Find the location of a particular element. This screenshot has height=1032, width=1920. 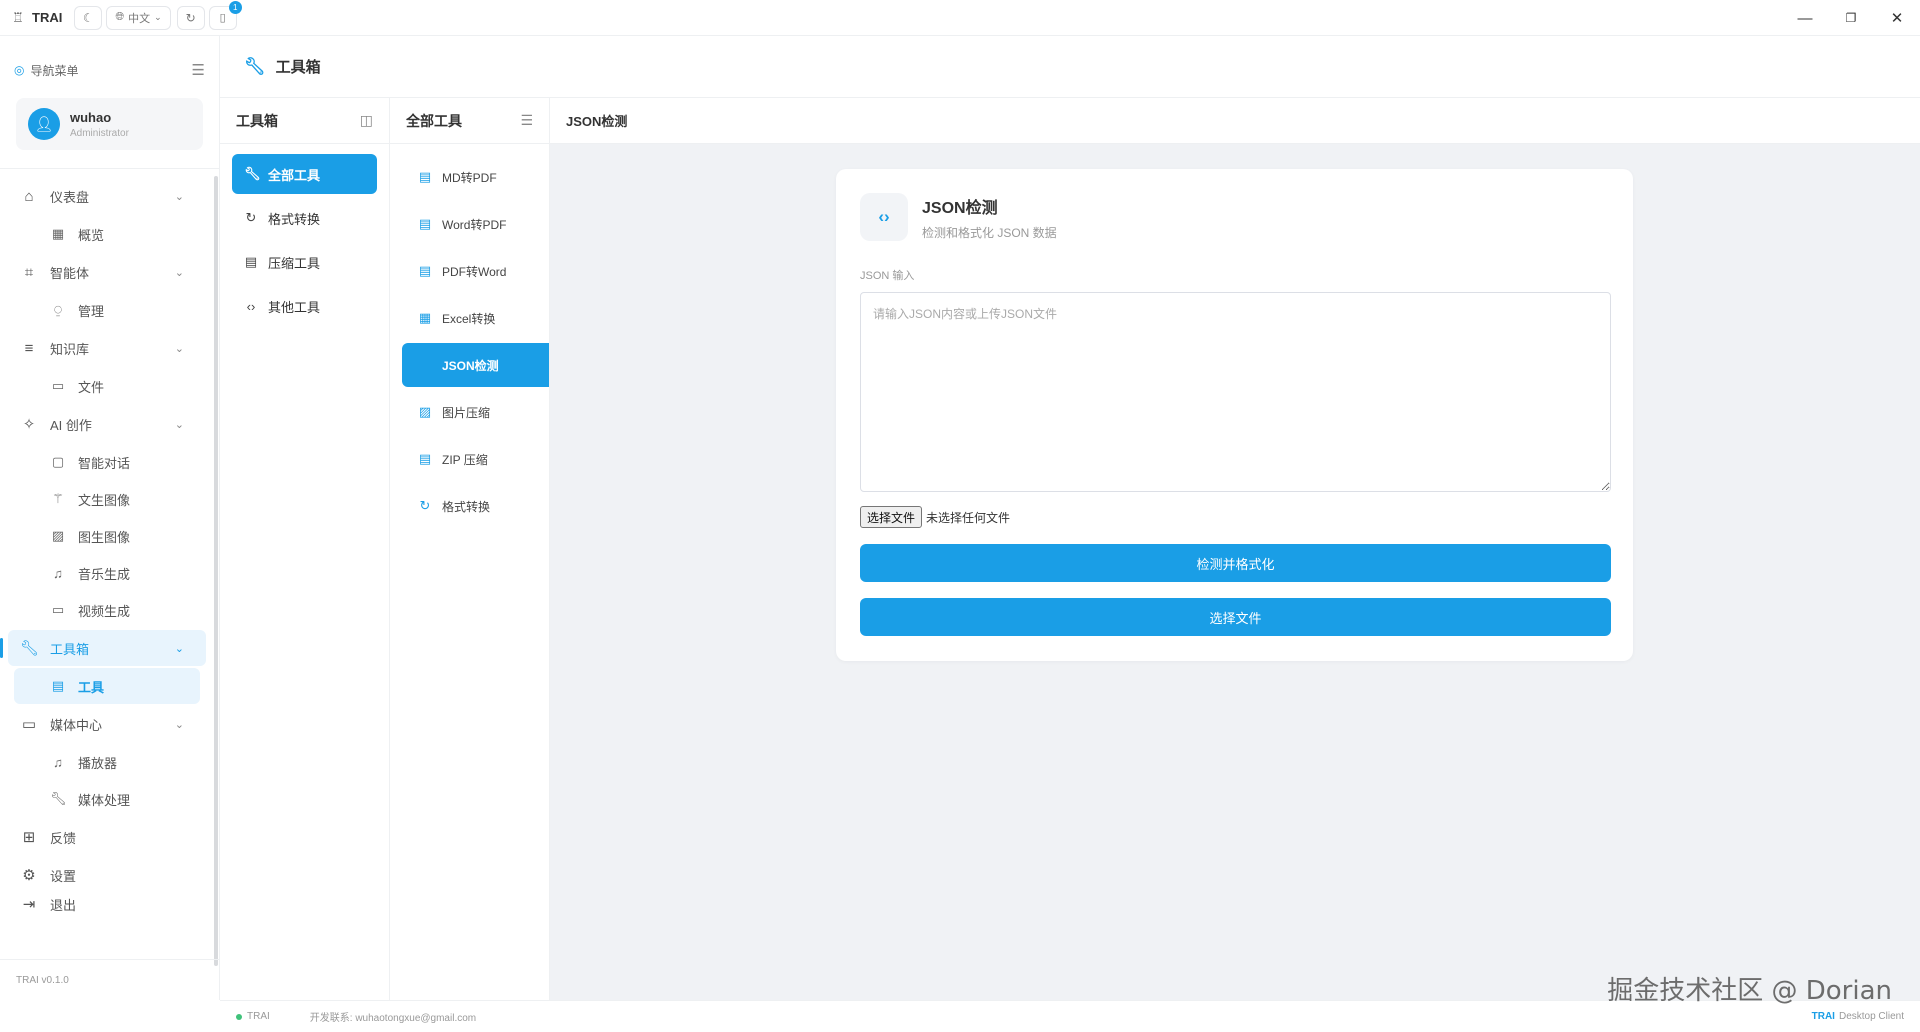

check-format-button: 检测并格式化 is located at coordinates (1235, 563).